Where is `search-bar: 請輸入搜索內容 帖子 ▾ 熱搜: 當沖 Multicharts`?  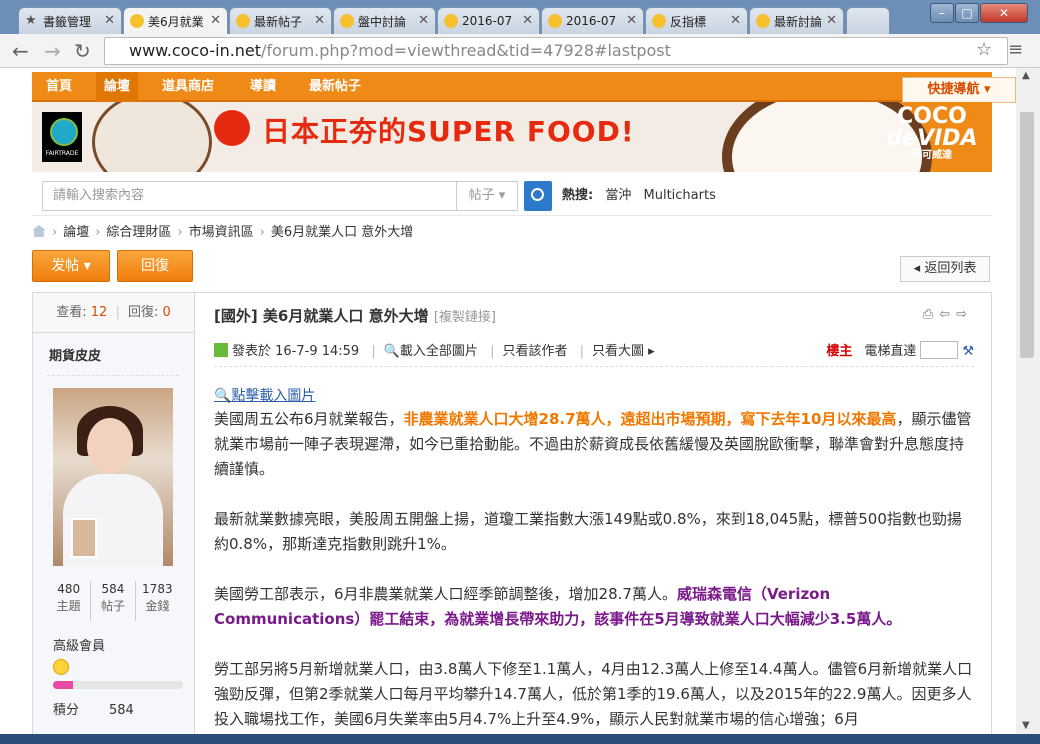
search-bar: 請輸入搜索內容 帖子 ▾ 熱搜: 當沖 Multicharts is located at coordinates (512, 194).